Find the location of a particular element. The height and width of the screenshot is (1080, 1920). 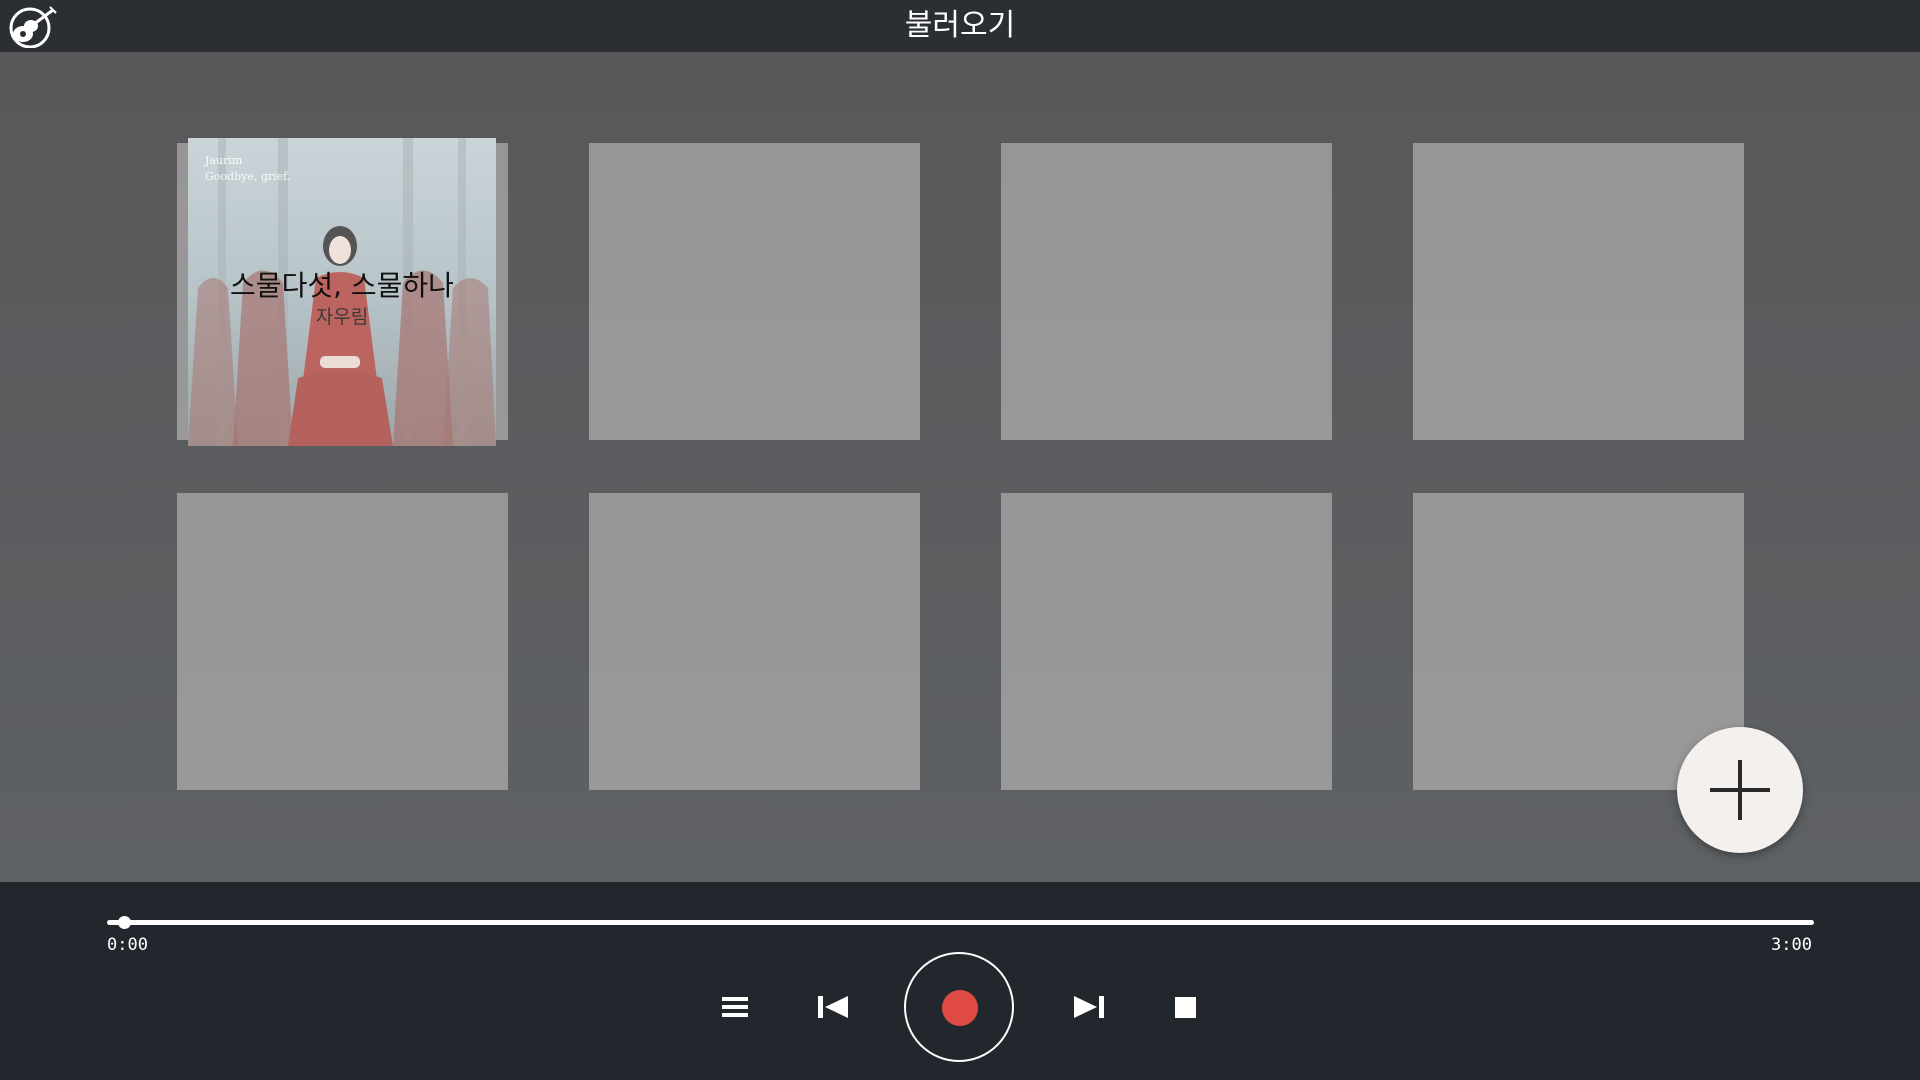

album-card: Jaurim Goodbye, grief. 스물다섯, 스물하나 자우림 is located at coordinates (342, 292).